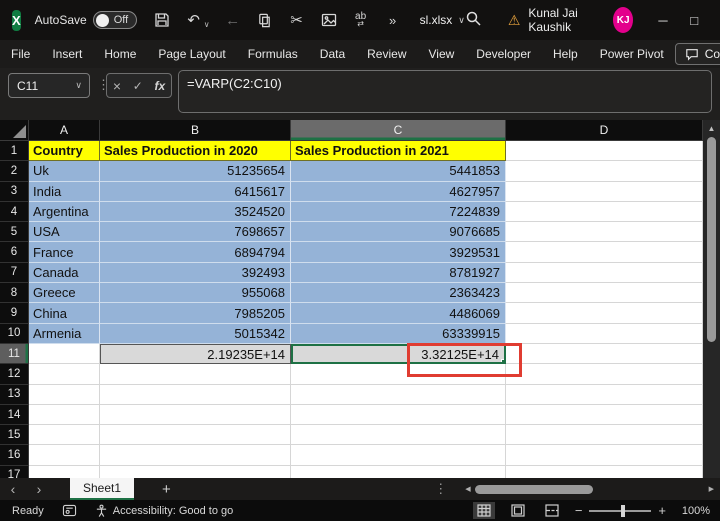 The width and height of the screenshot is (720, 521). I want to click on cell-D14, so click(604, 415).